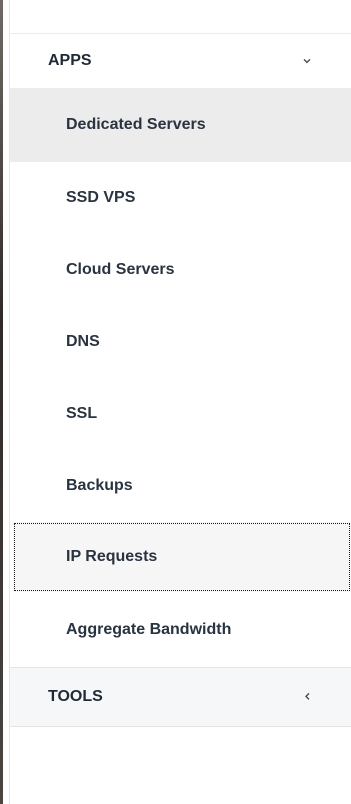 This screenshot has width=351, height=804. I want to click on menu-item-aggregate-bandwidth: Aggregate Bandwidth, so click(180, 629).